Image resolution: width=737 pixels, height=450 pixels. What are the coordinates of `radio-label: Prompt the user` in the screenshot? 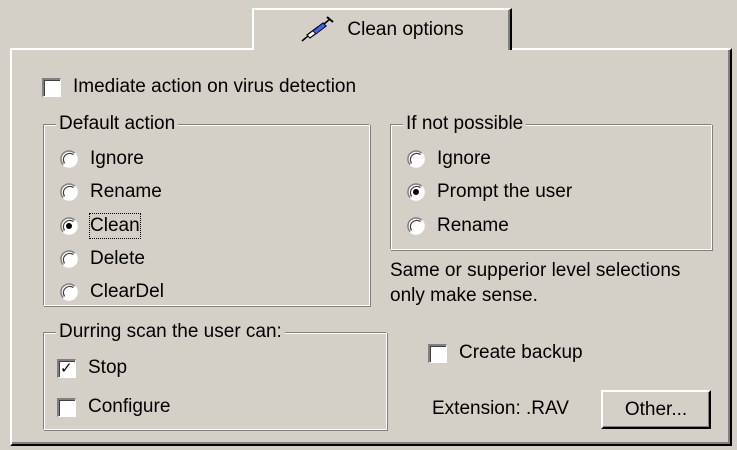 It's located at (505, 191).